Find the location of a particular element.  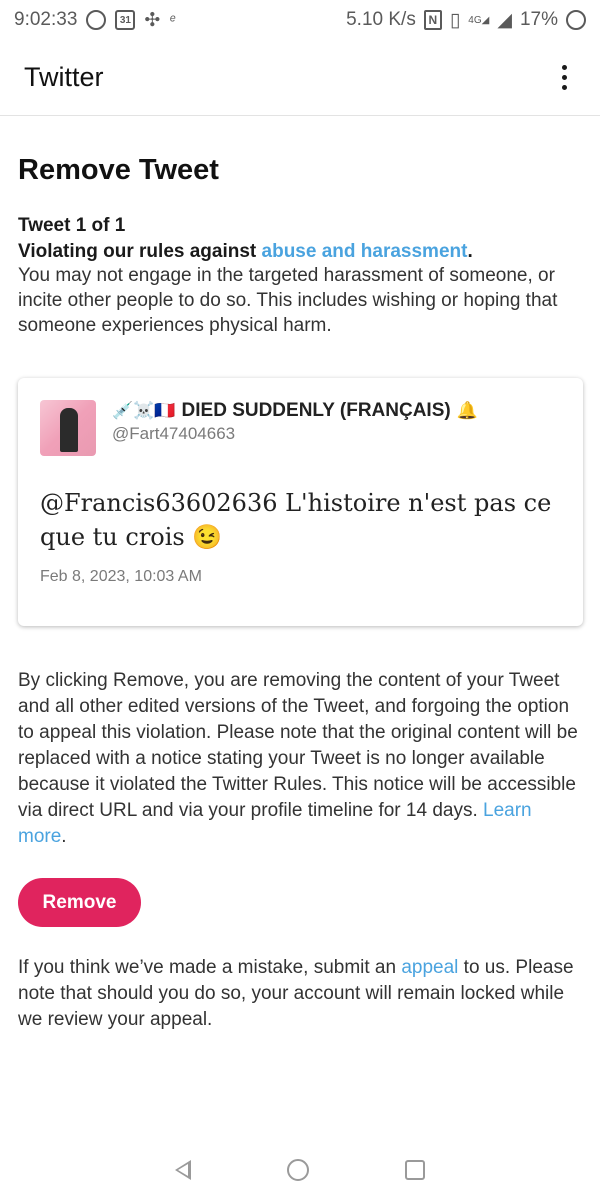

tweet-date: Feb 8, 2023, 10:03 AM is located at coordinates (121, 576).